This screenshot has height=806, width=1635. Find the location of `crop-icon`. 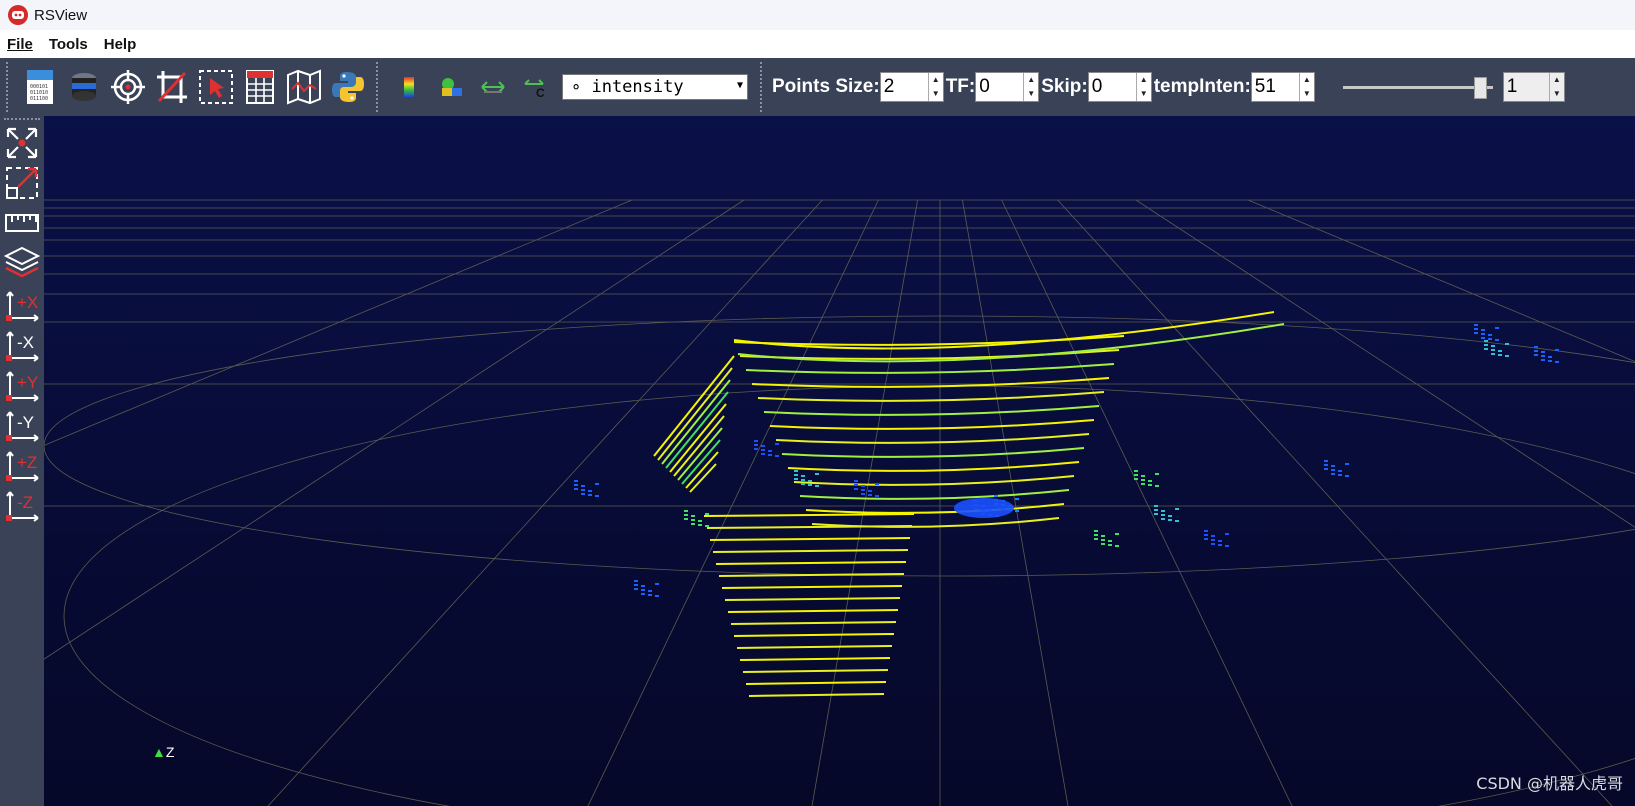

crop-icon is located at coordinates (172, 87).